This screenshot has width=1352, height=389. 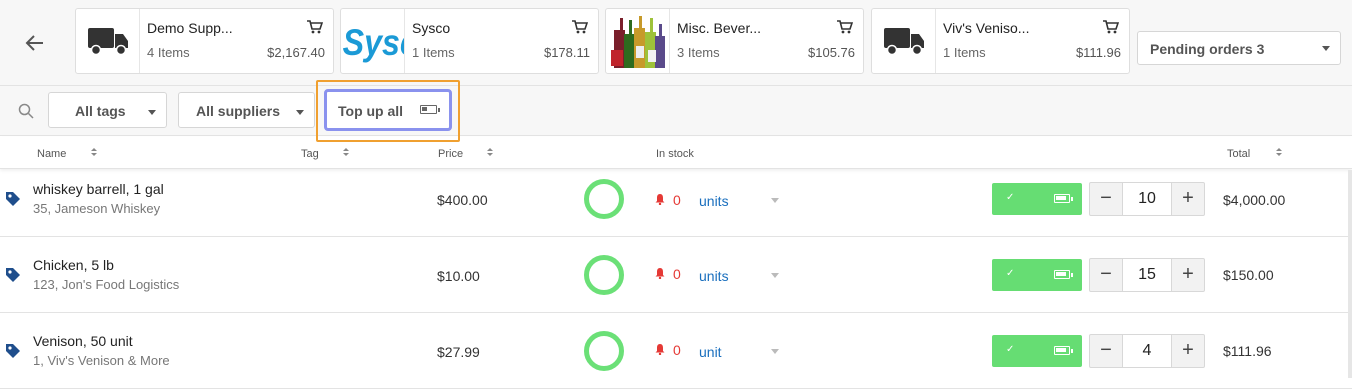 What do you see at coordinates (1238, 154) in the screenshot?
I see `column-header-total: Total` at bounding box center [1238, 154].